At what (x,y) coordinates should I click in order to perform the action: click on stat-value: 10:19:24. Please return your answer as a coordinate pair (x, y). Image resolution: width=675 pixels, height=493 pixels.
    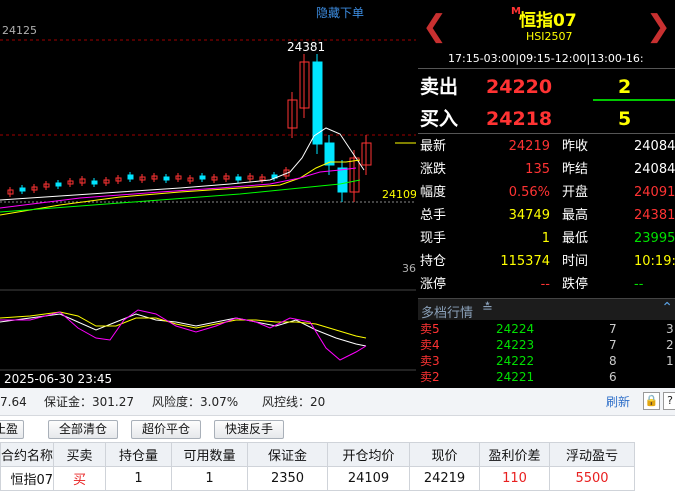
    Looking at the image, I should click on (654, 261).